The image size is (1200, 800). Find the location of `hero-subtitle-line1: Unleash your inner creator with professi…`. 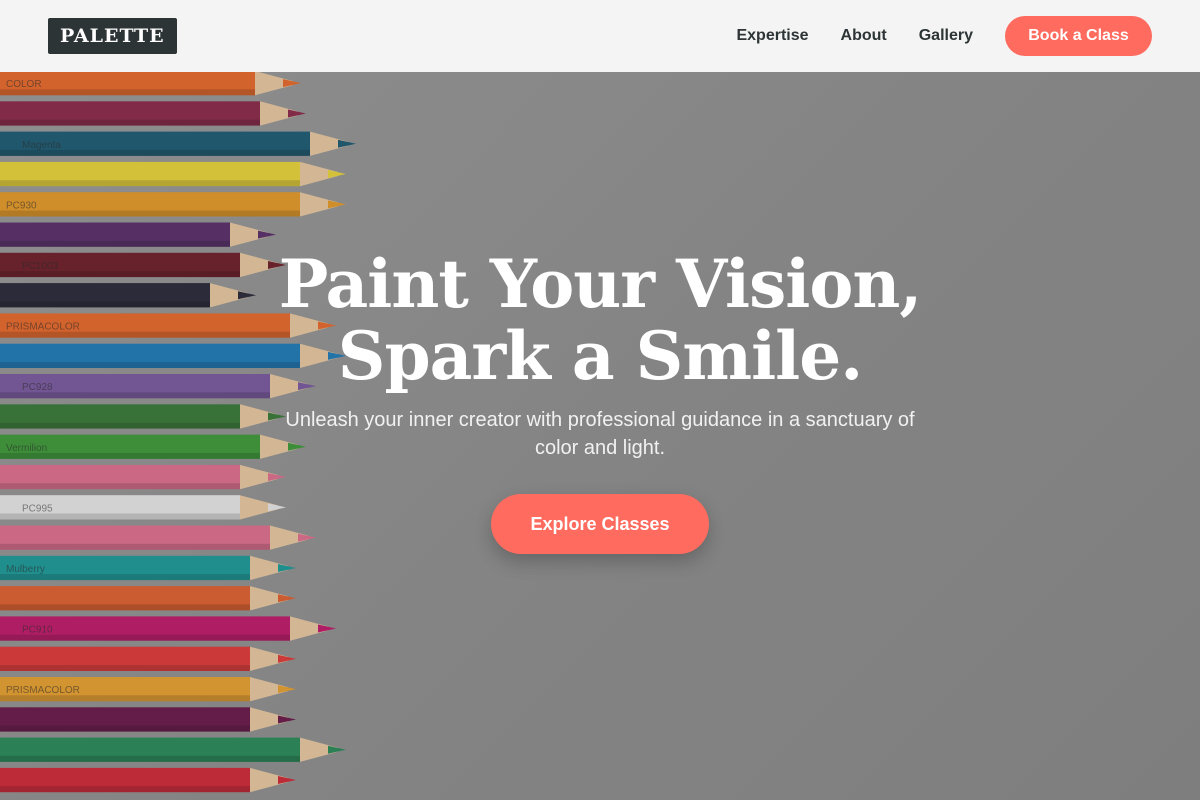

hero-subtitle-line1: Unleash your inner creator with professi… is located at coordinates (600, 420).